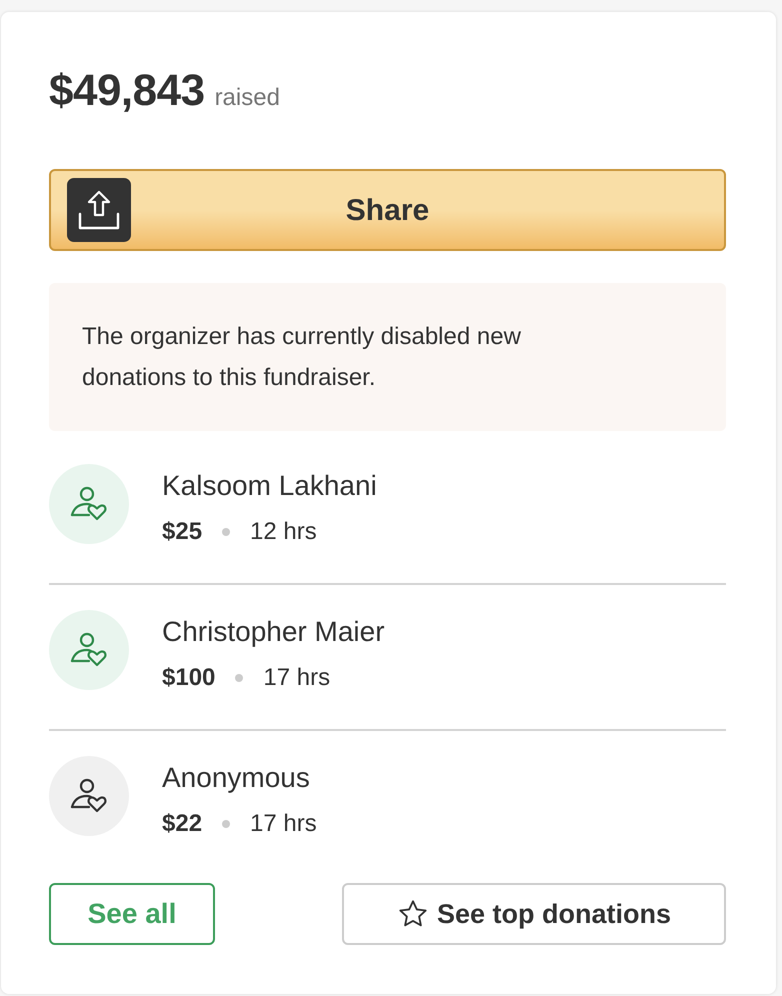  What do you see at coordinates (273, 632) in the screenshot?
I see `donor-name: Christopher Maier` at bounding box center [273, 632].